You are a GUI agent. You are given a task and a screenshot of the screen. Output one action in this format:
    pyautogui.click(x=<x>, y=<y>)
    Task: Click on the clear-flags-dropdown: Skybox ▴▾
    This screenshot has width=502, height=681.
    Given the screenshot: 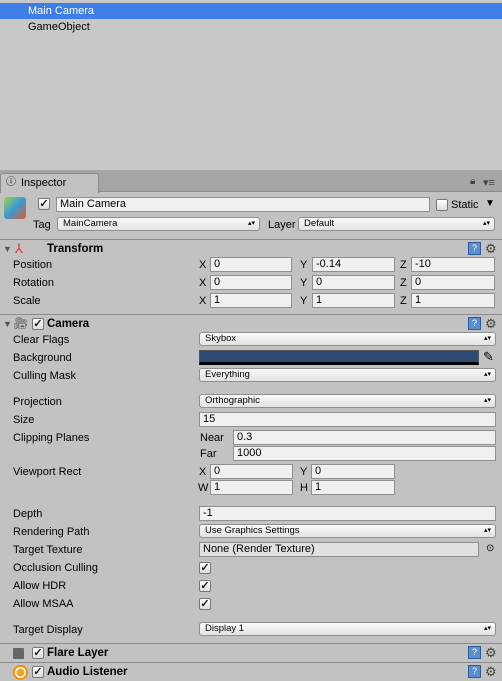 What is the action you would take?
    pyautogui.click(x=347, y=339)
    